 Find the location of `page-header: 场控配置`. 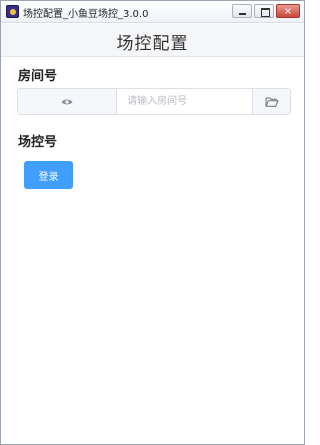

page-header: 场控配置 is located at coordinates (152, 40).